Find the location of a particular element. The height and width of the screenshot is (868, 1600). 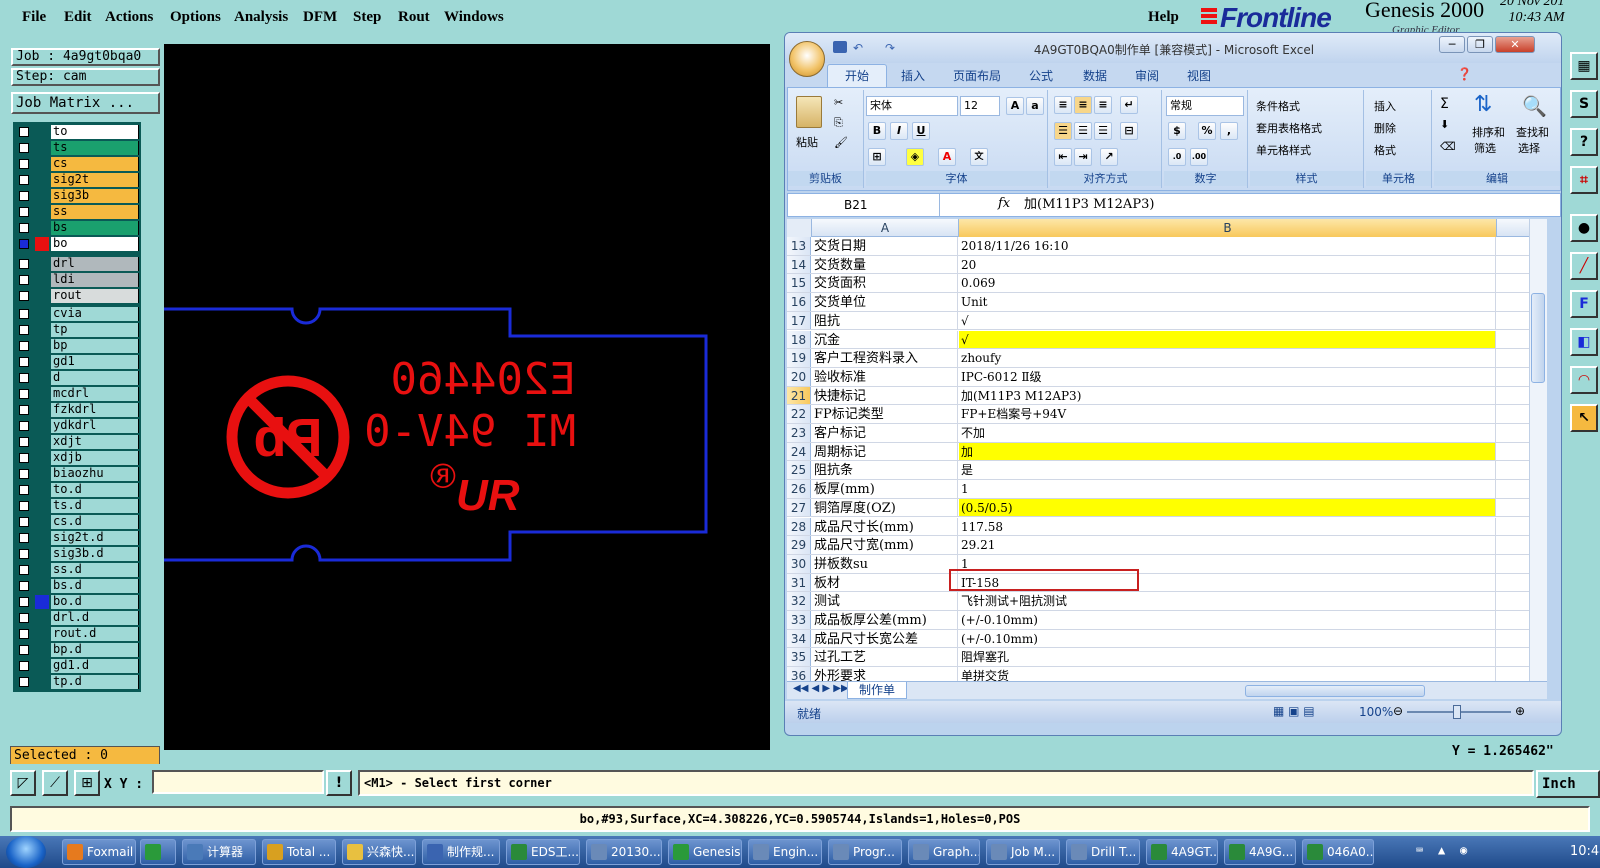

zoom-in-icon: ⊕ is located at coordinates (1520, 711).